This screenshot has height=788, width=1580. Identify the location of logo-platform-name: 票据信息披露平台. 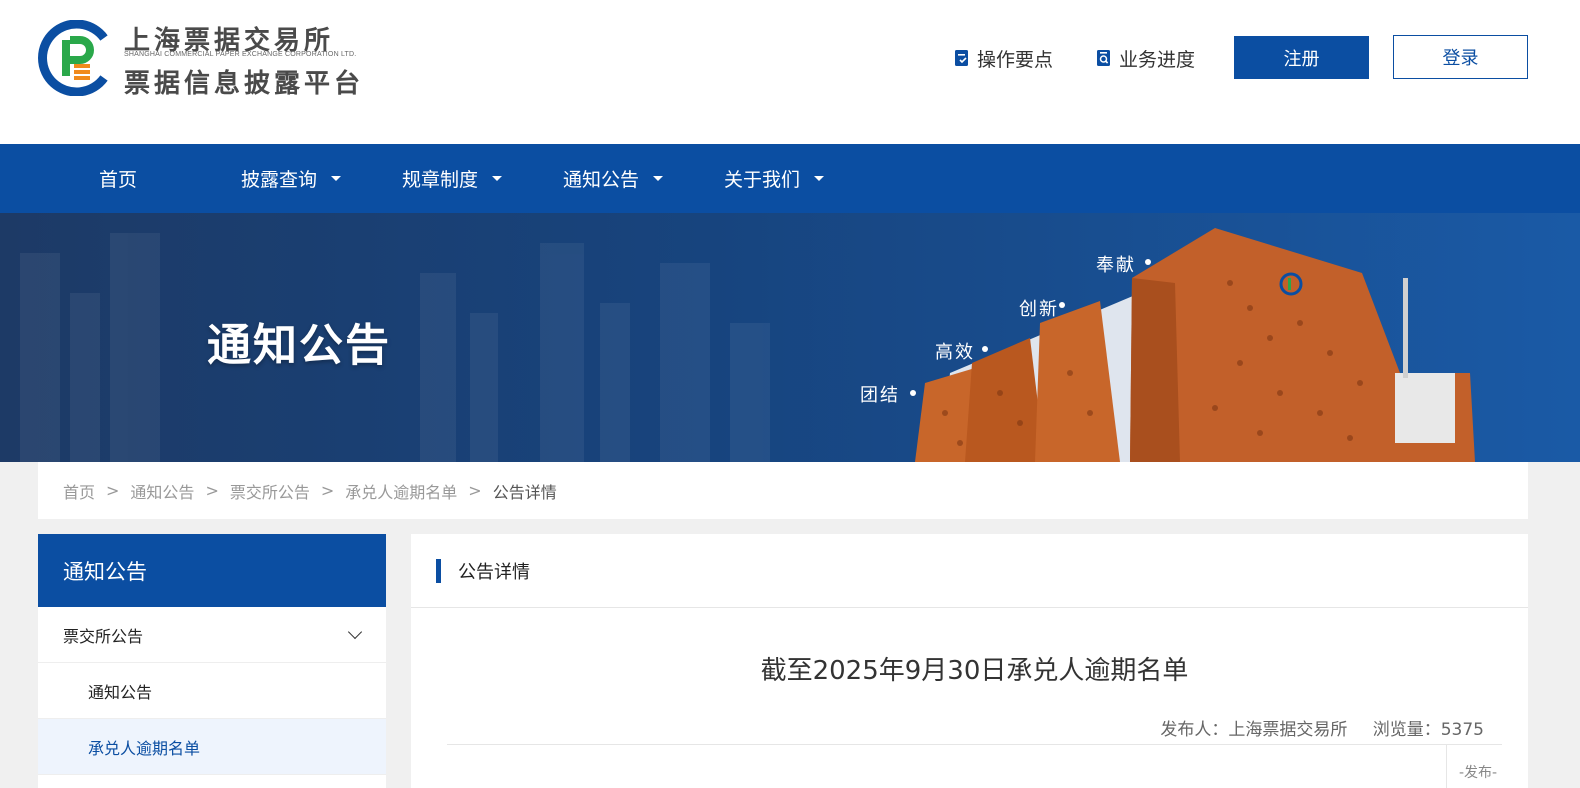
(244, 84).